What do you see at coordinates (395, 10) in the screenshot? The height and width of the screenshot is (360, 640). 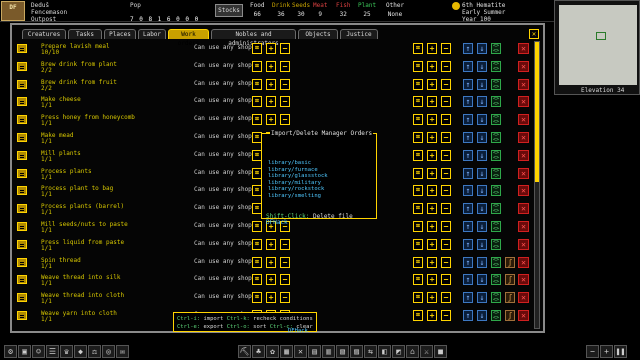 I see `resource-other: Other None` at bounding box center [395, 10].